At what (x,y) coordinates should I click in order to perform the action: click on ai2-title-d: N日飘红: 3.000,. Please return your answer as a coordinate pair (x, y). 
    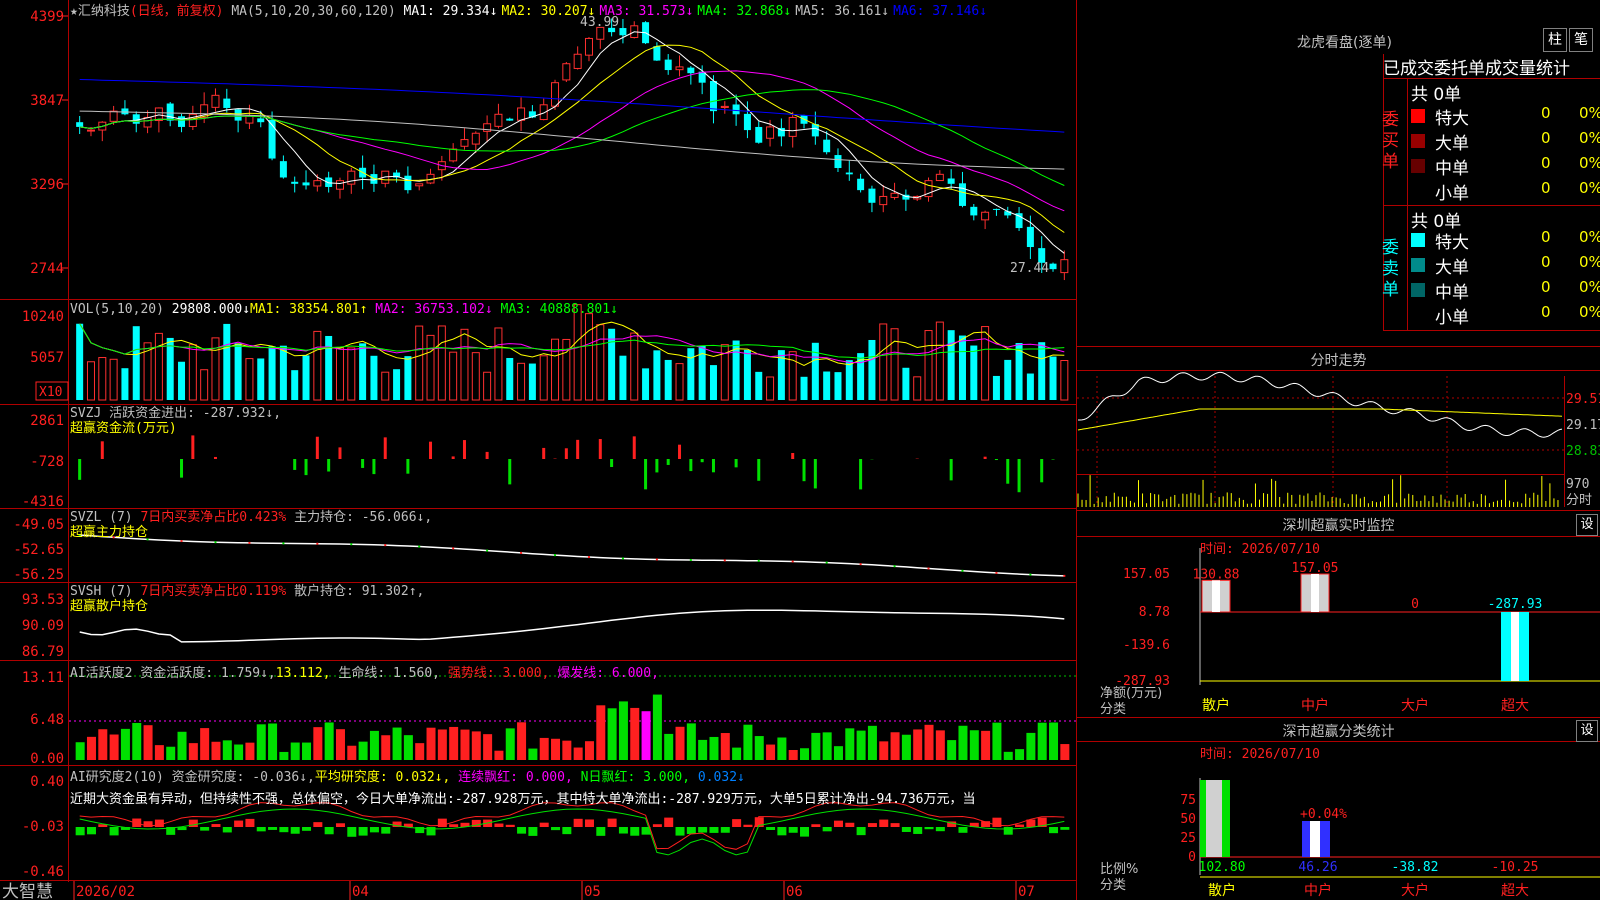
    Looking at the image, I should click on (635, 777).